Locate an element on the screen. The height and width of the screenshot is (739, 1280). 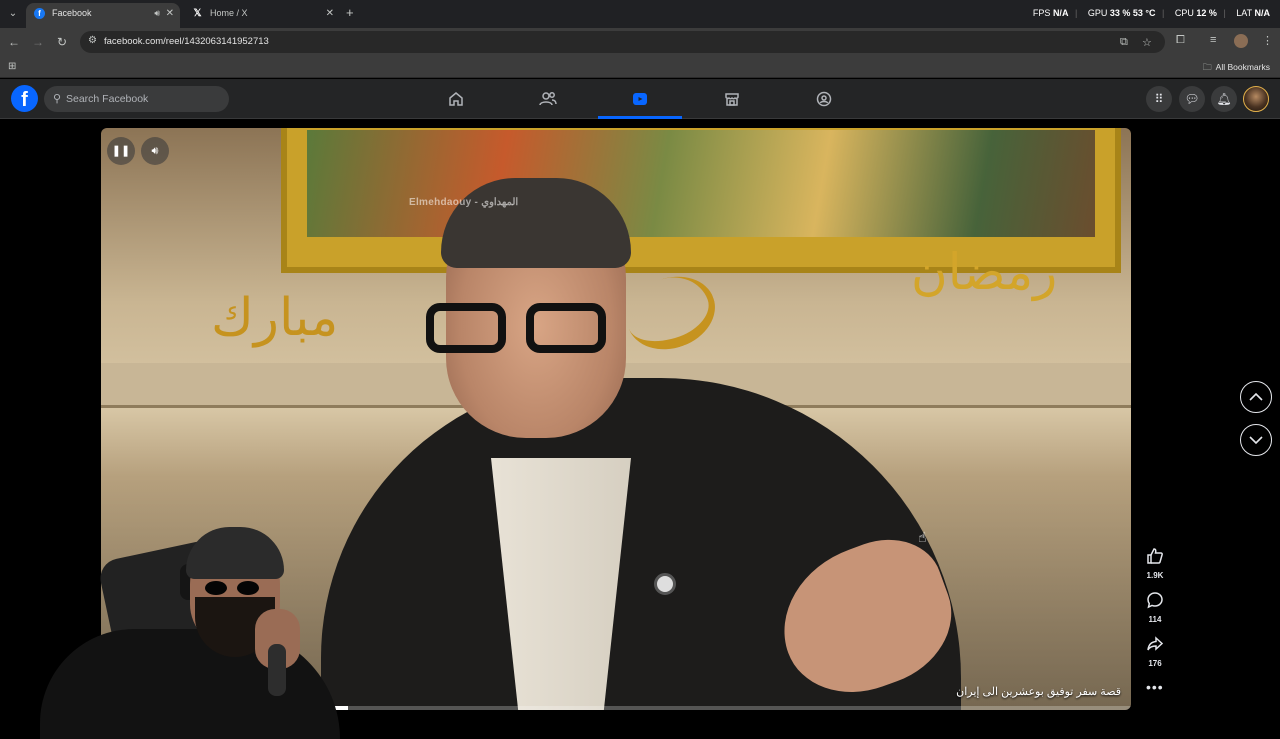
like-count: 1.9K is located at coordinates (1155, 575).